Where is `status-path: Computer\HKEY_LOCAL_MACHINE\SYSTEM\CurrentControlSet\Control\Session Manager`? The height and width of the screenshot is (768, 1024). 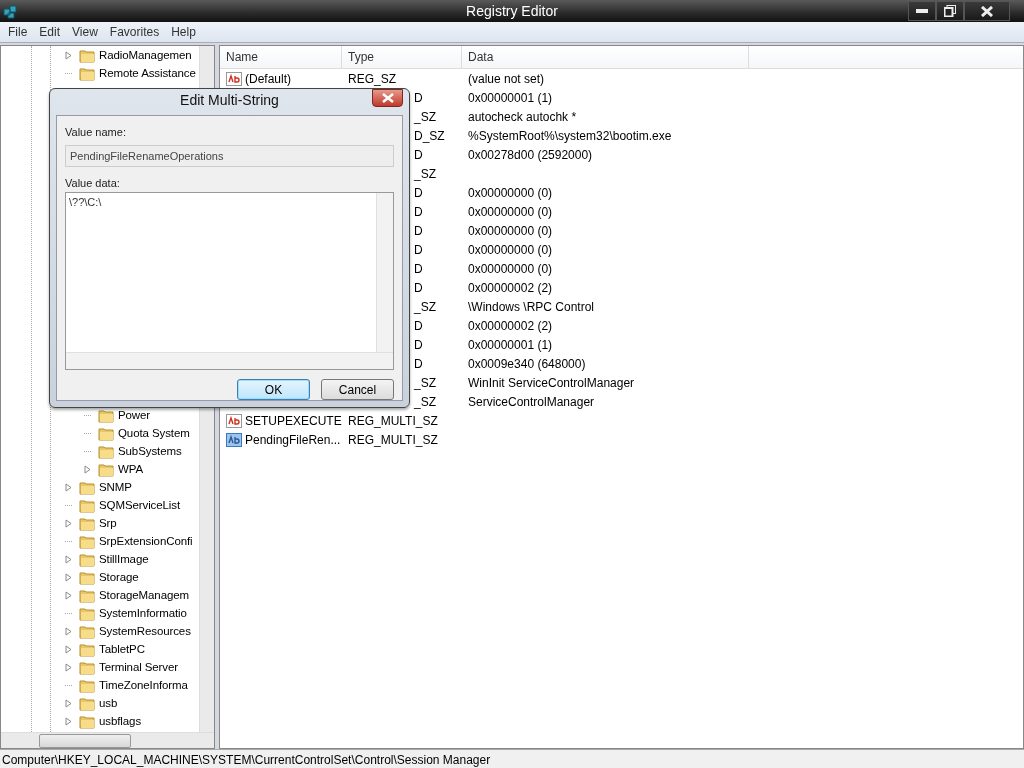 status-path: Computer\HKEY_LOCAL_MACHINE\SYSTEM\CurrentControlSet\Control\Session Manager is located at coordinates (246, 760).